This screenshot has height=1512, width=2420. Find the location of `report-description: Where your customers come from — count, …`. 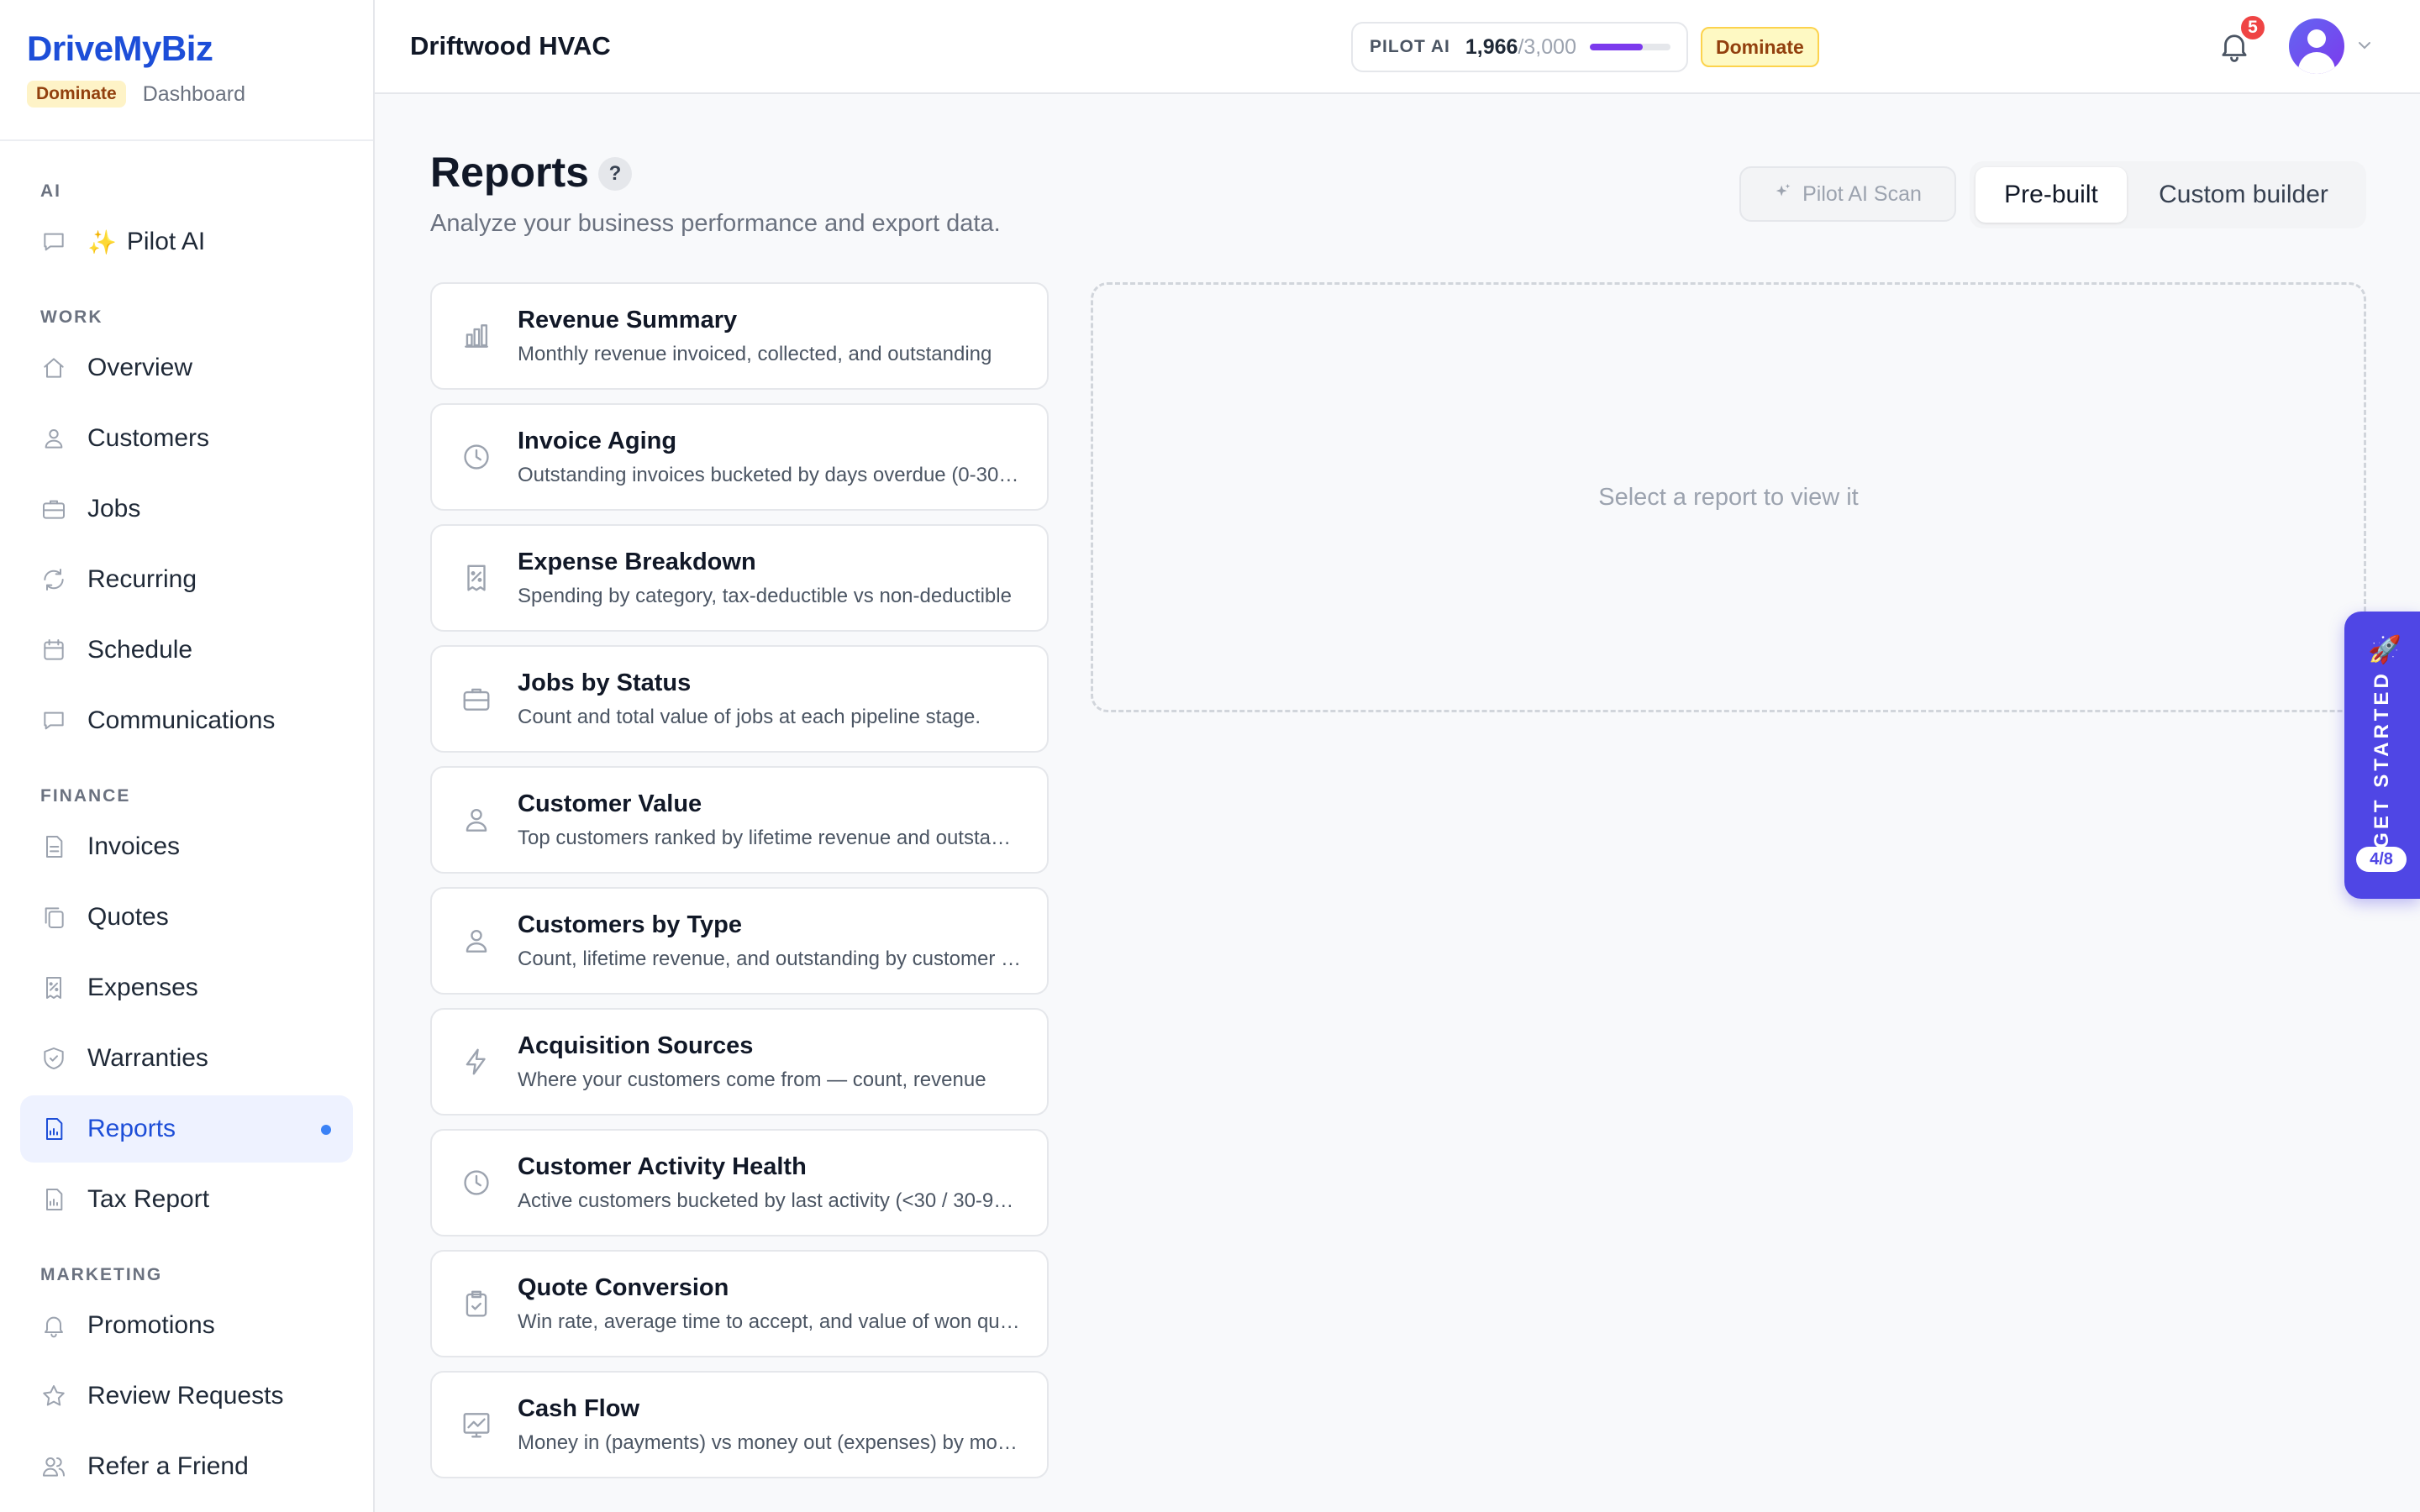

report-description: Where your customers come from — count, … is located at coordinates (752, 1079).